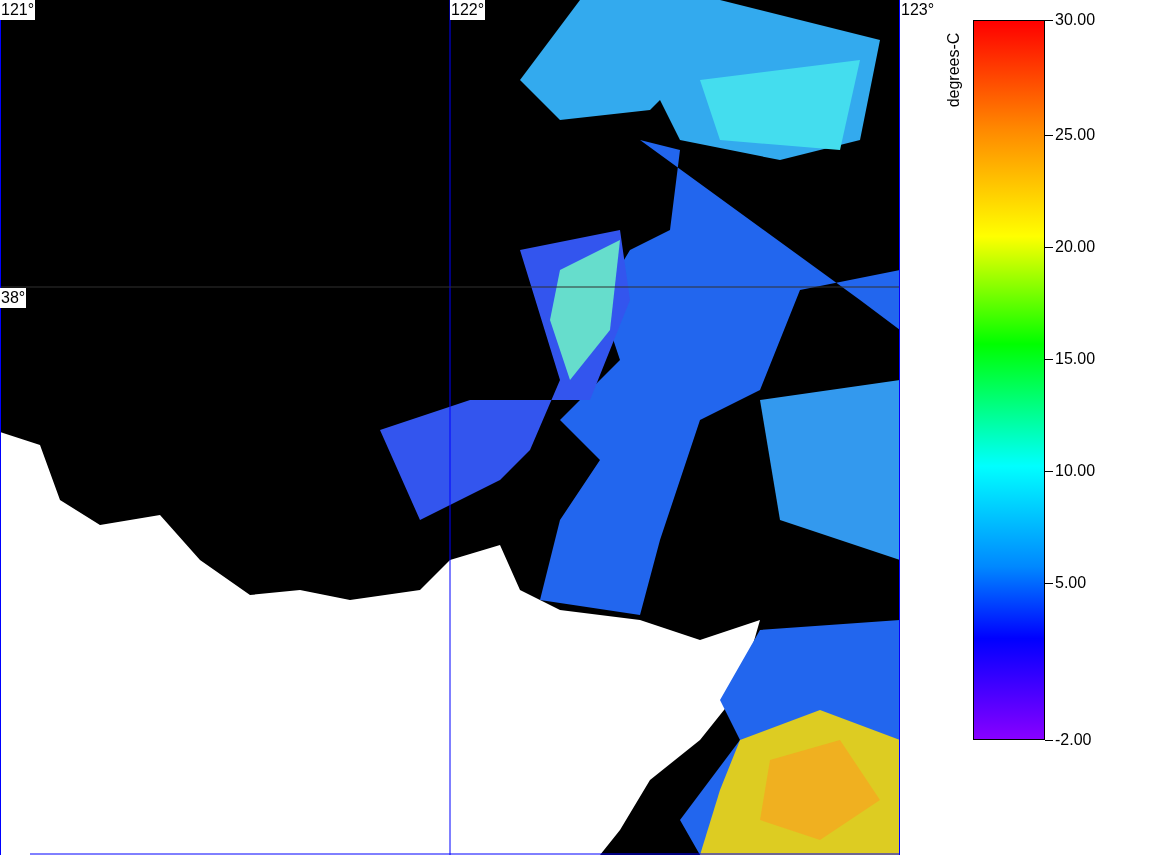 The image size is (1166, 855). What do you see at coordinates (1073, 740) in the screenshot?
I see `colorbar-tick-label: -2.00` at bounding box center [1073, 740].